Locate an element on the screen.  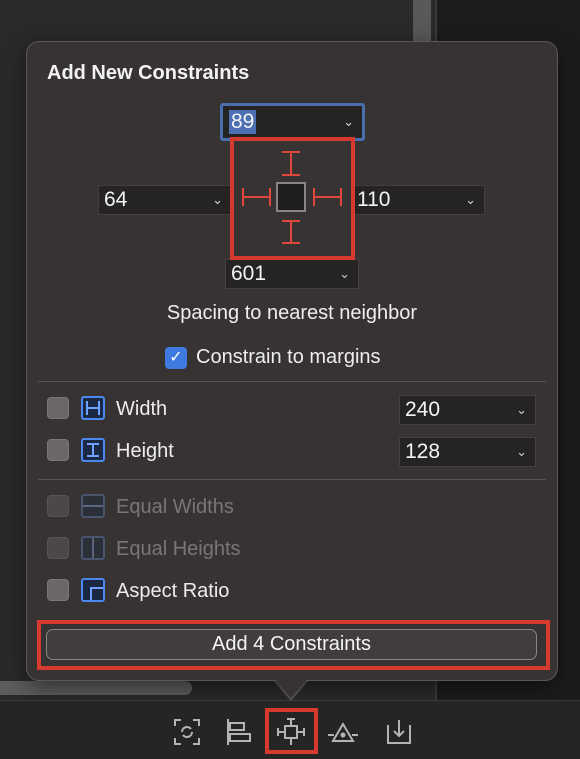
update-frames-icon is located at coordinates (187, 732).